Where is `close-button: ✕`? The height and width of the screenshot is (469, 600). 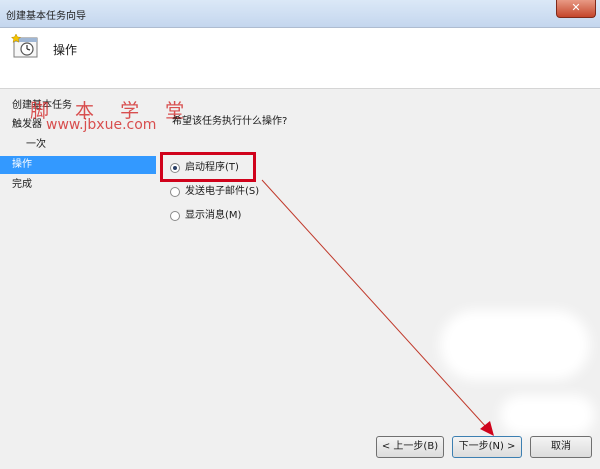
close-button: ✕ is located at coordinates (576, 9).